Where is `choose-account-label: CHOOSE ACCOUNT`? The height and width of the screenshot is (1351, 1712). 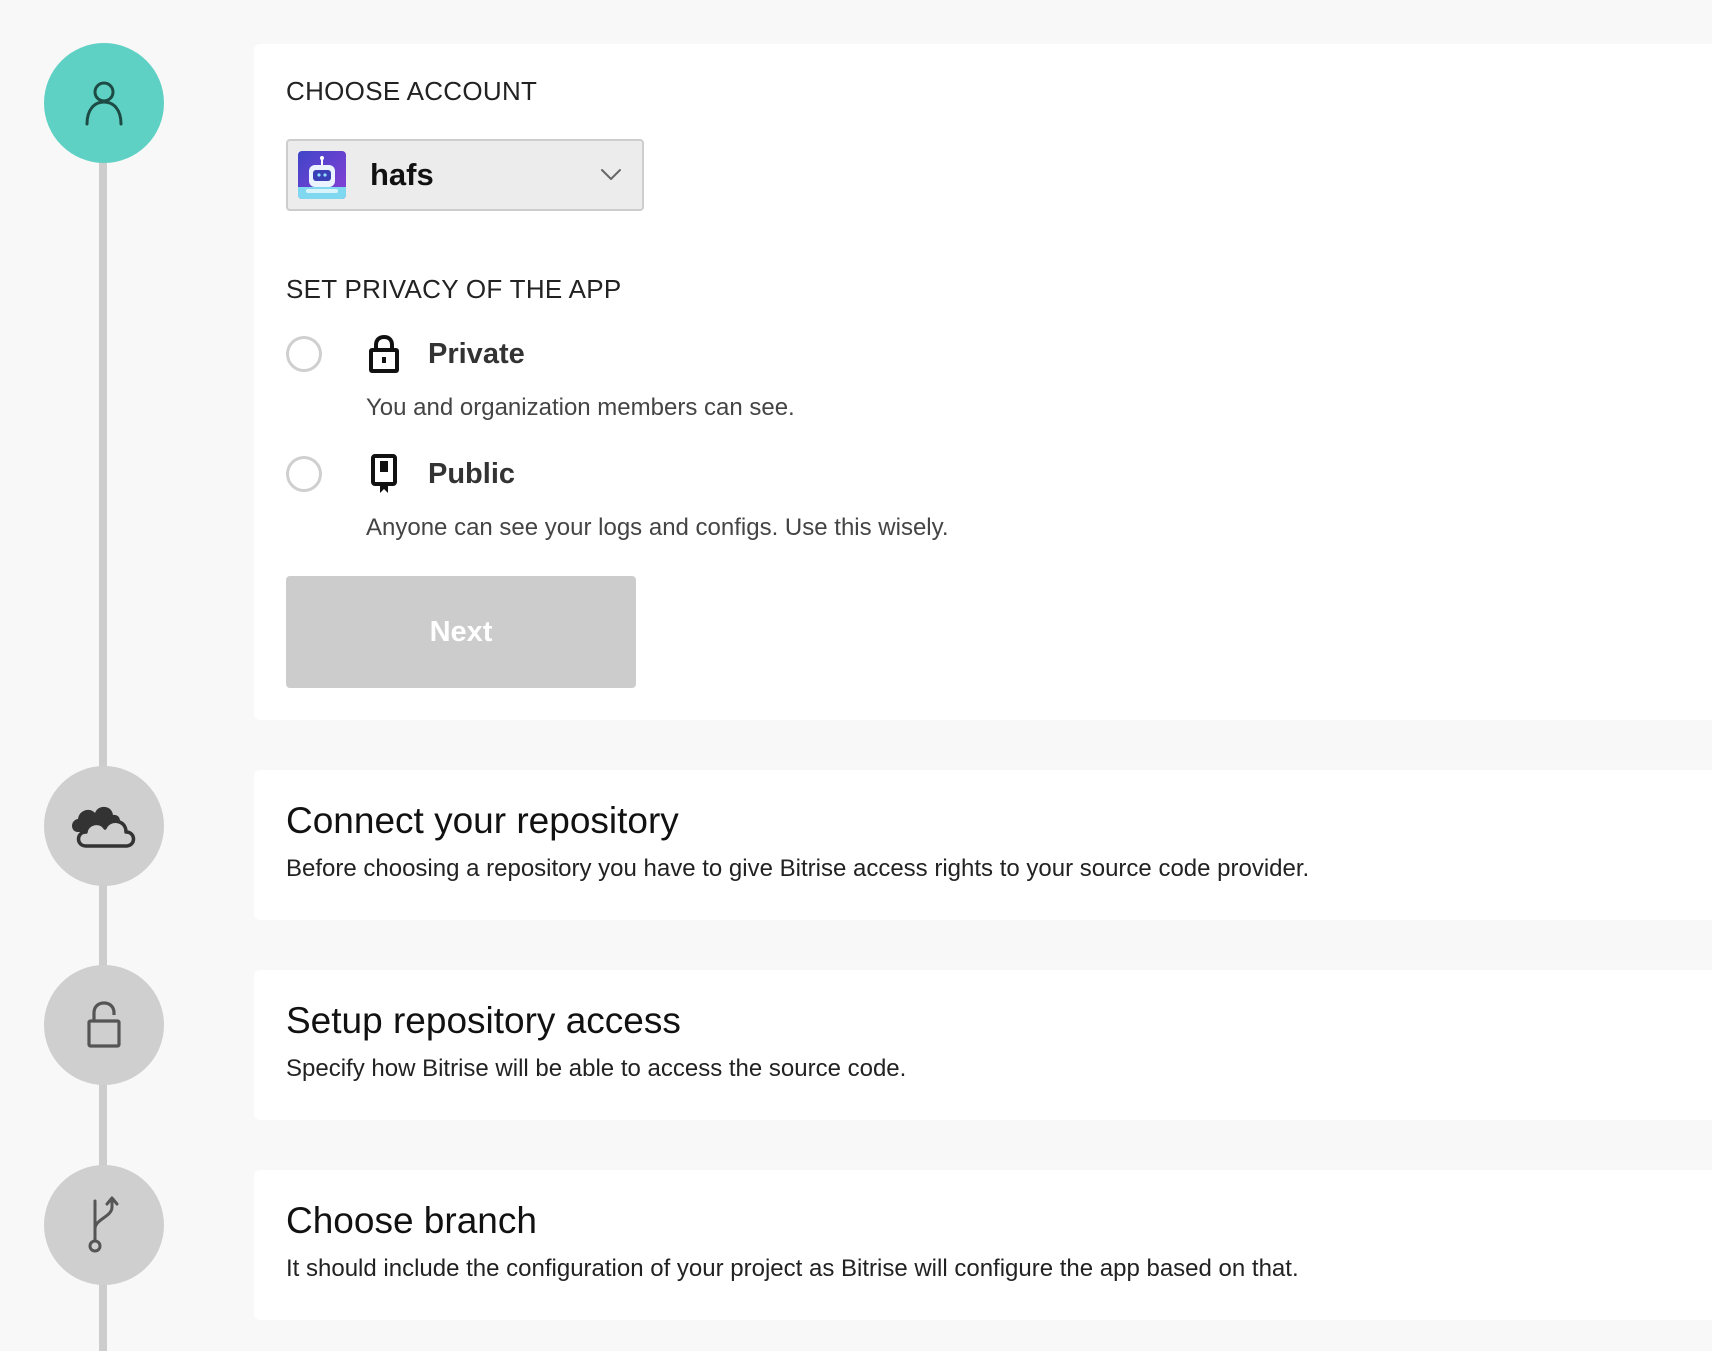
choose-account-label: CHOOSE ACCOUNT is located at coordinates (412, 91).